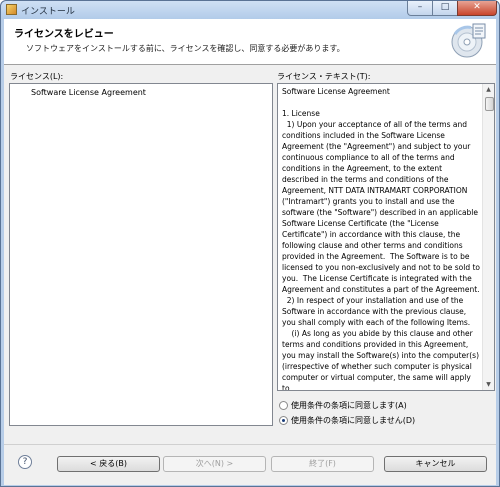  I want to click on next-button: 次へ(N) >, so click(214, 464).